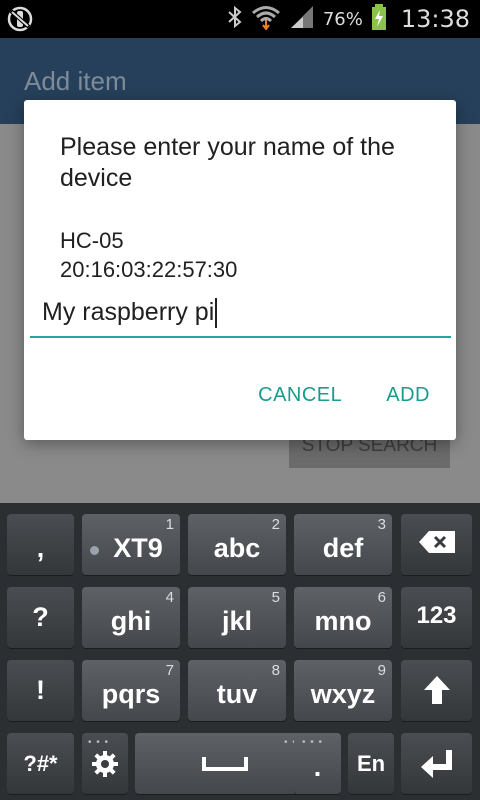  I want to click on bluetooth-icon, so click(235, 19).